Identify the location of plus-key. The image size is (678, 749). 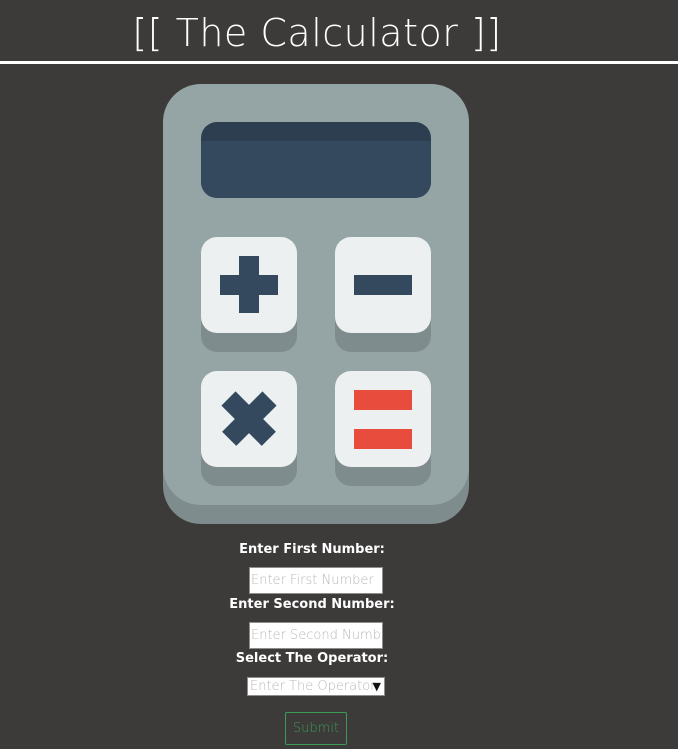
(249, 294).